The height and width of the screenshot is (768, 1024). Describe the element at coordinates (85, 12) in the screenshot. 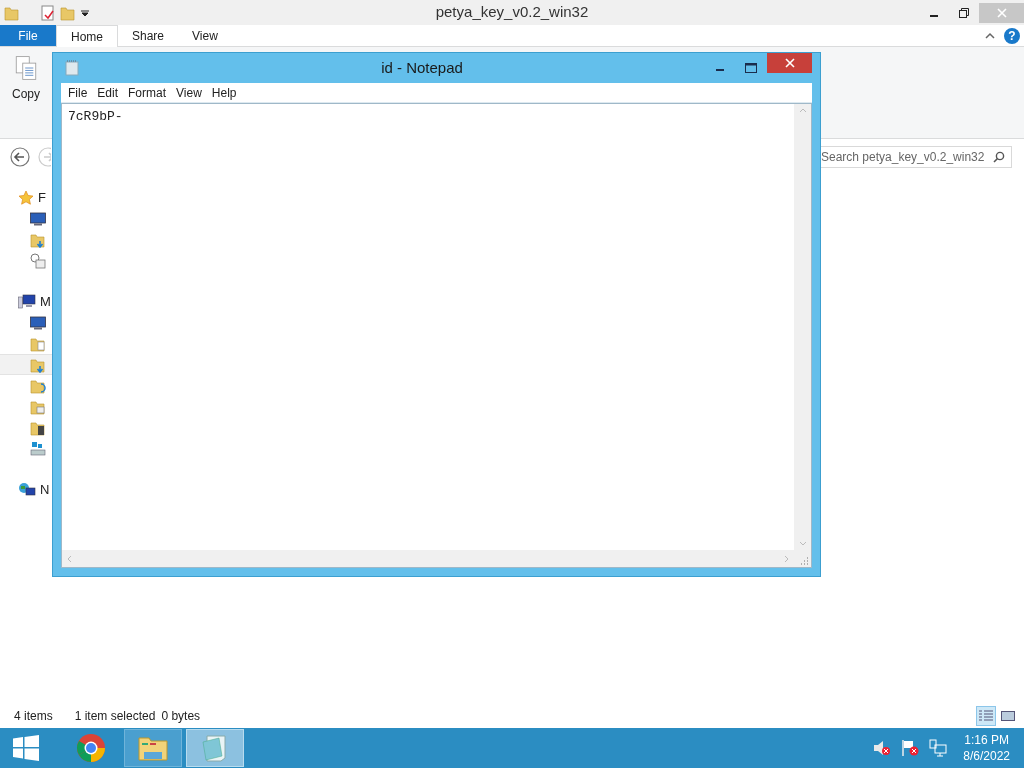

I see `dropdown-icon` at that location.